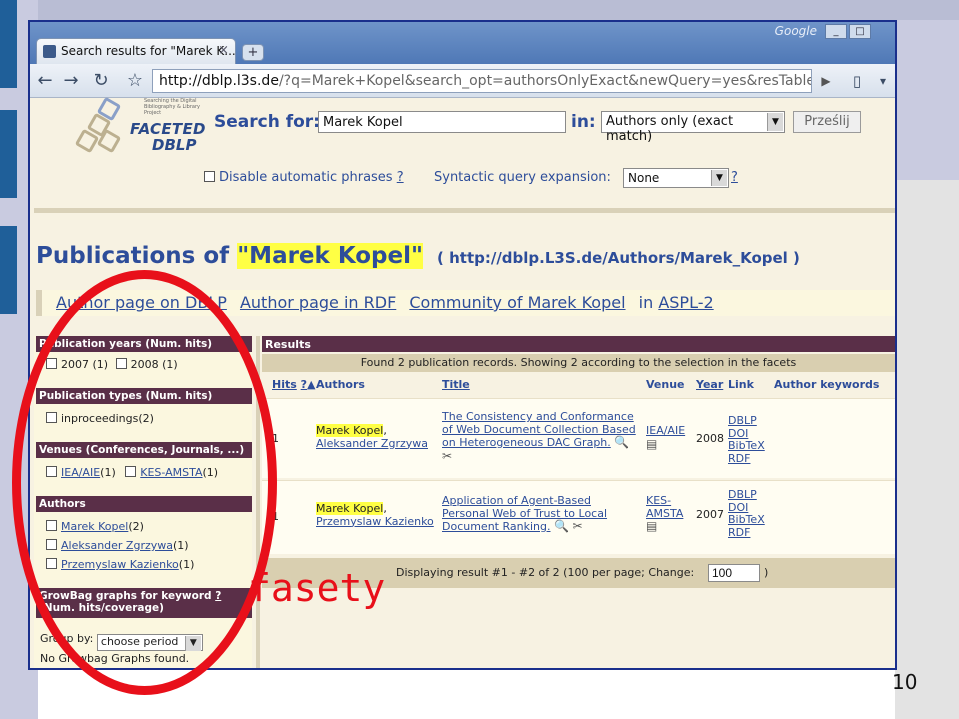 This screenshot has width=959, height=719. What do you see at coordinates (267, 122) in the screenshot?
I see `search-label: Search for:` at bounding box center [267, 122].